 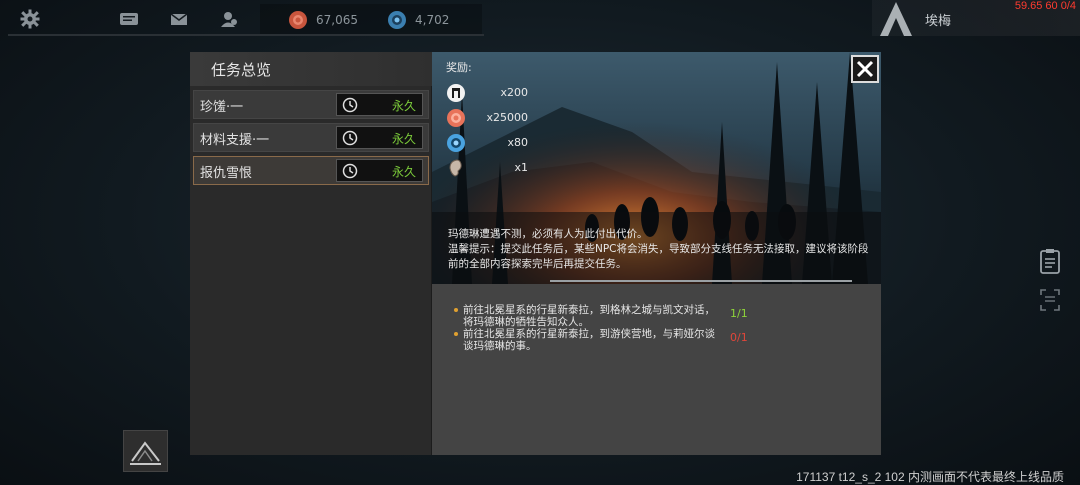 I want to click on quest-name: 珍馐·一, so click(x=222, y=107).